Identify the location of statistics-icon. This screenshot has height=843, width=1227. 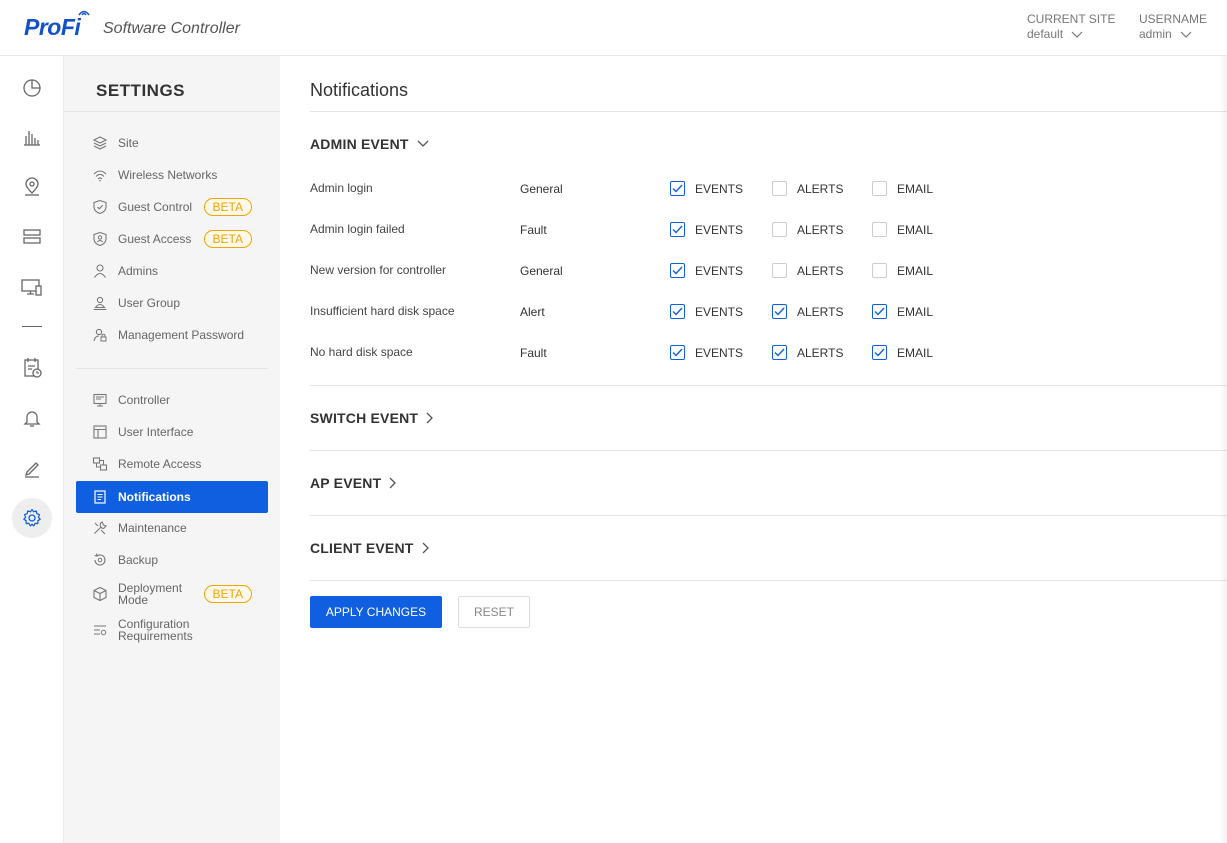
(32, 137).